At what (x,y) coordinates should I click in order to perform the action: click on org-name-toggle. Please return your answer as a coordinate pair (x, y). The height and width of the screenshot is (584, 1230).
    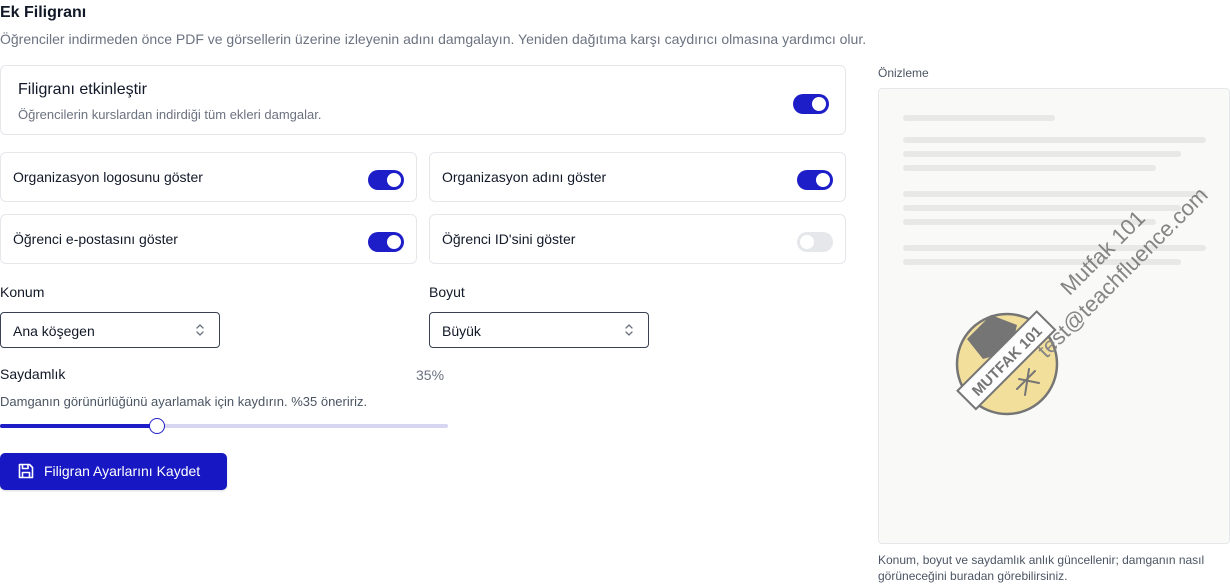
    Looking at the image, I should click on (815, 180).